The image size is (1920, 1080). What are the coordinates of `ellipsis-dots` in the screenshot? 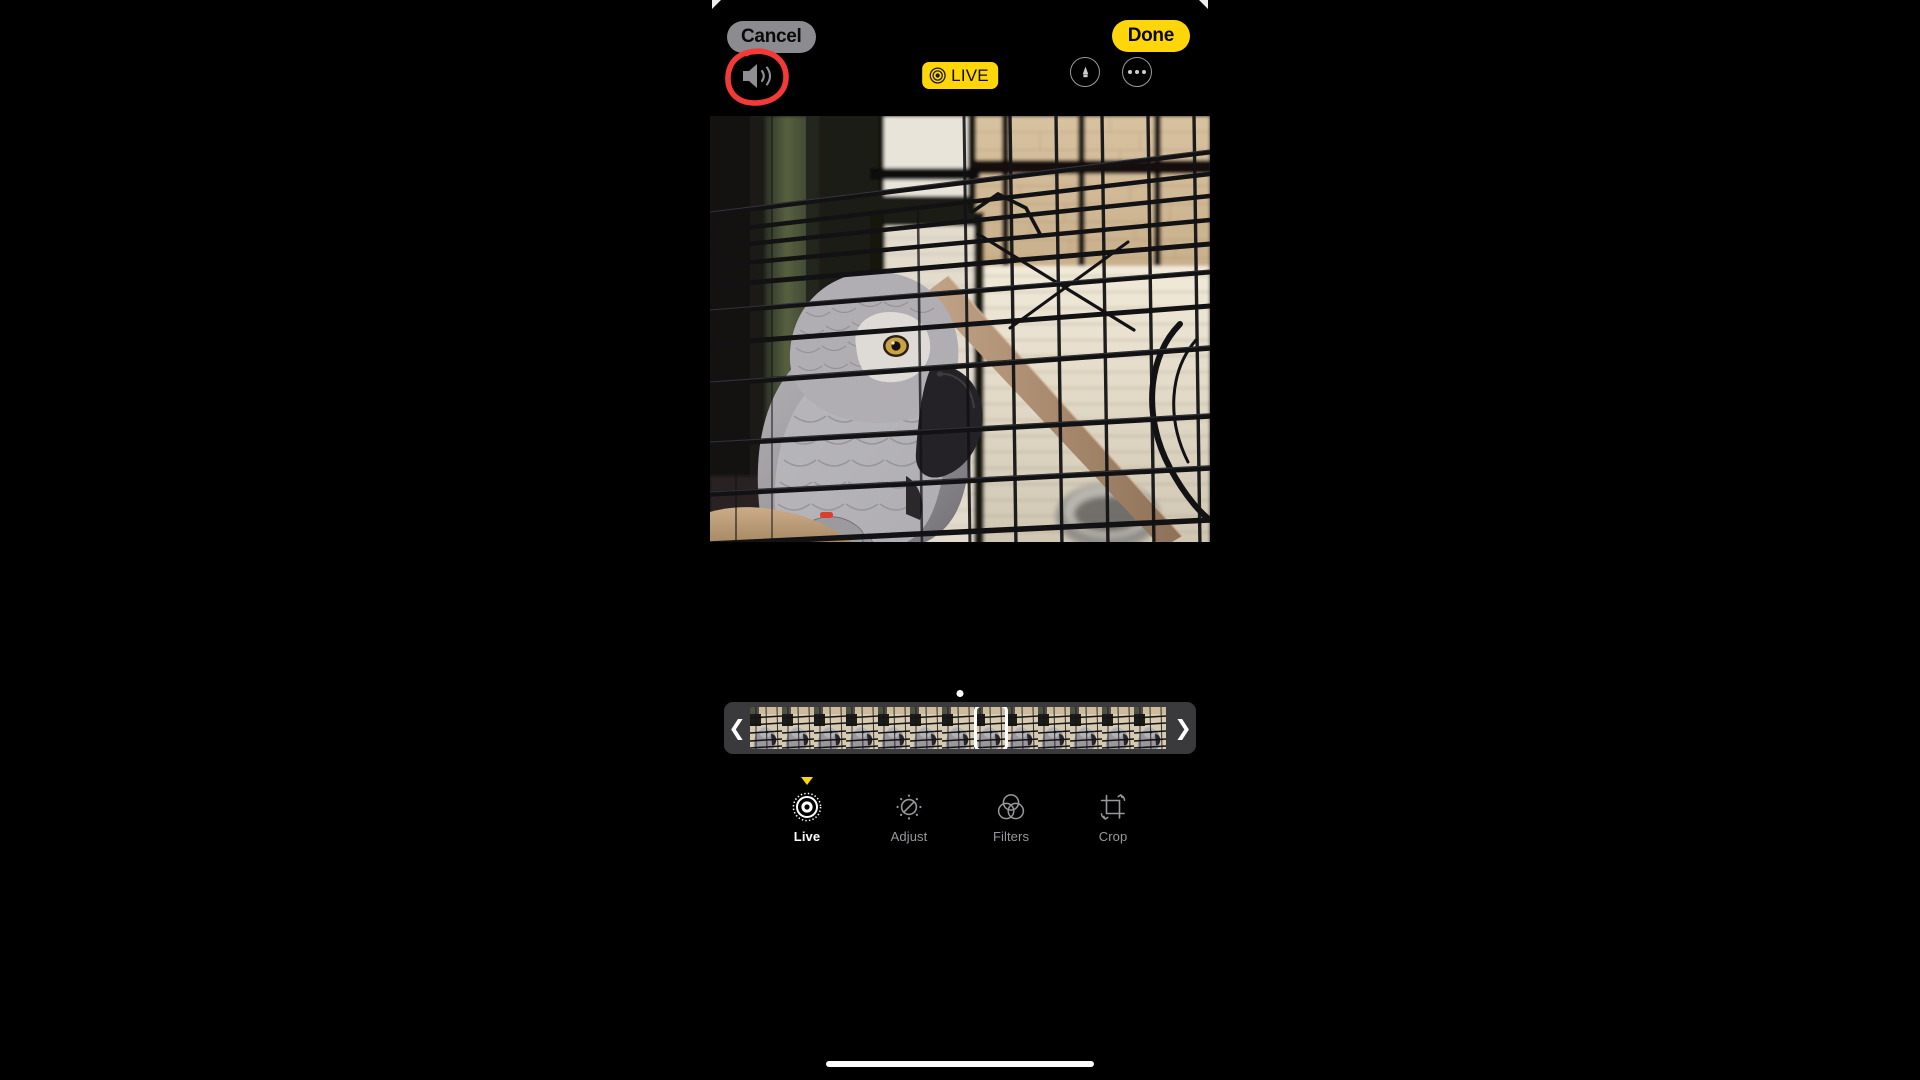 It's located at (1137, 72).